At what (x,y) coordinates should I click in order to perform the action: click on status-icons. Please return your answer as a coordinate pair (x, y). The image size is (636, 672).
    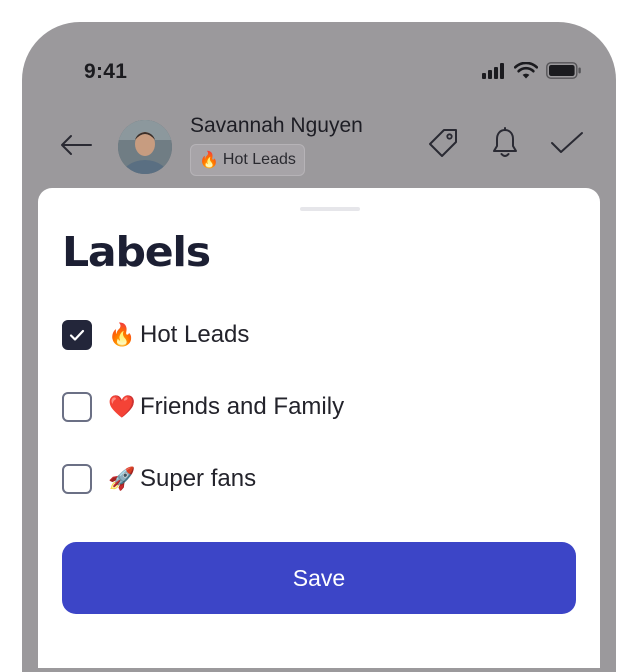
    Looking at the image, I should click on (532, 72).